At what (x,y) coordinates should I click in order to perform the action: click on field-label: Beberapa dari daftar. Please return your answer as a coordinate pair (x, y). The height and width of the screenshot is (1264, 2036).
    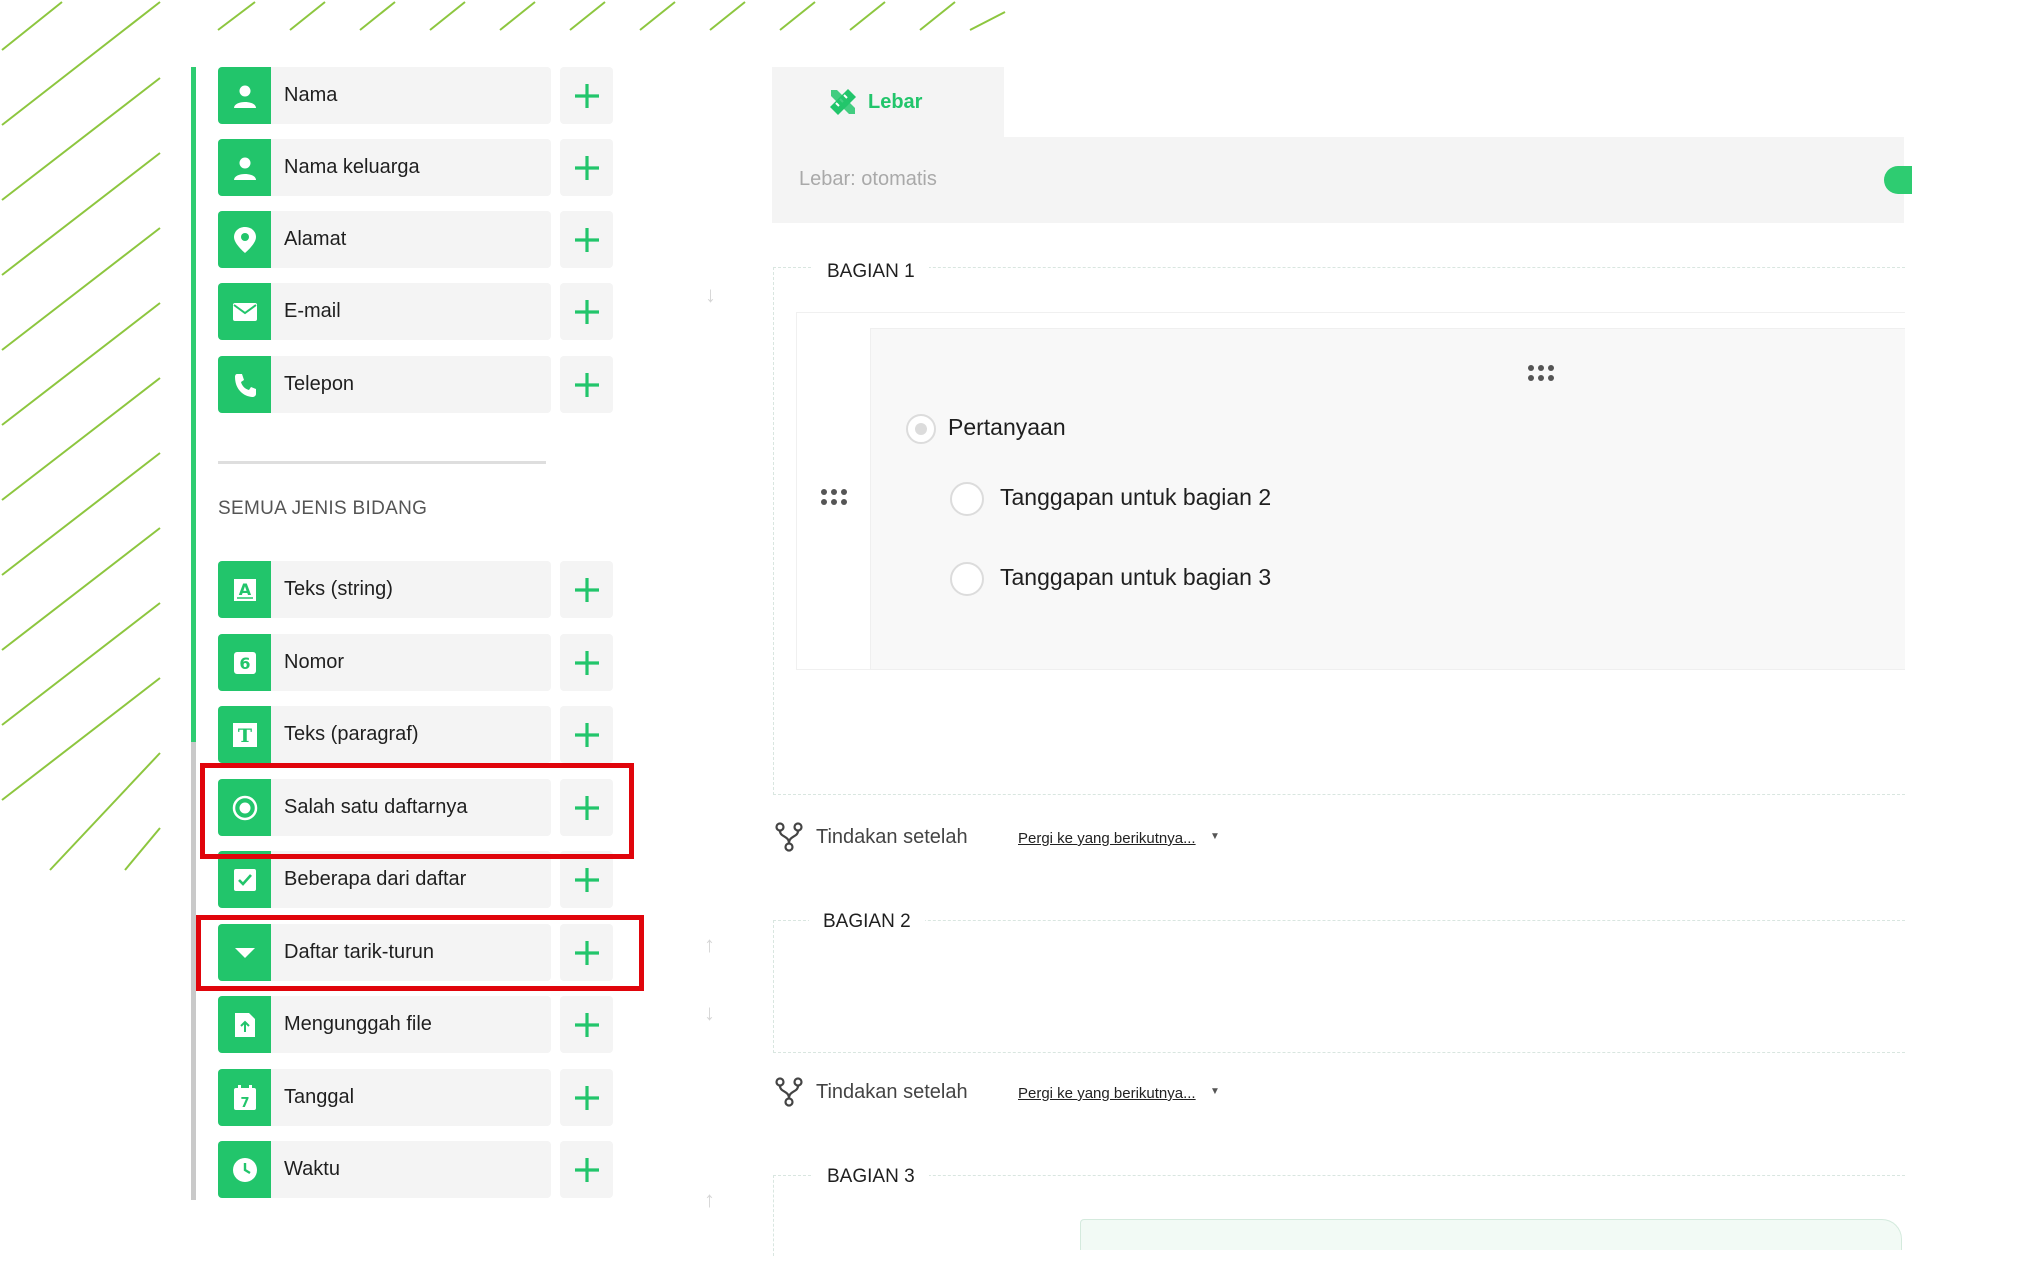
    Looking at the image, I should click on (375, 879).